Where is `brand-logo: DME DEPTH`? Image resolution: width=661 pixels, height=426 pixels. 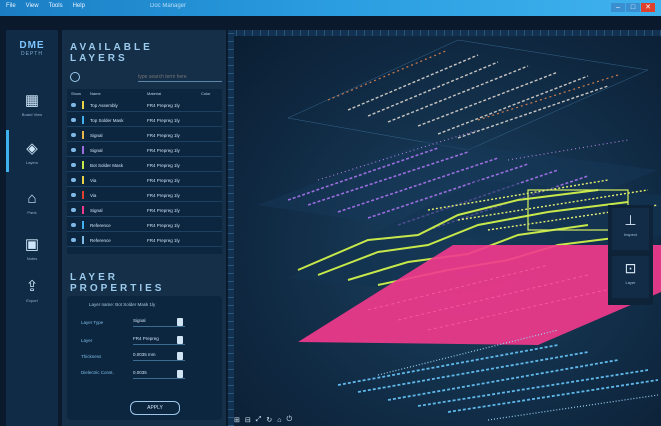
brand-logo: DME DEPTH is located at coordinates (32, 48).